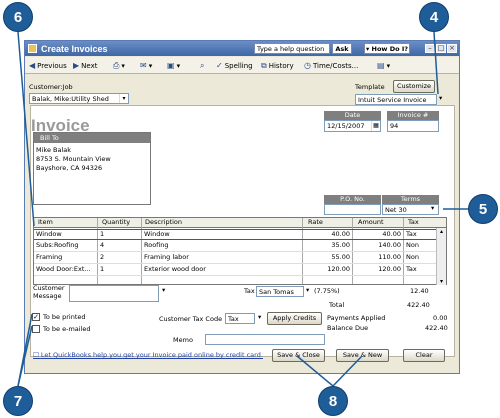 Image resolution: width=500 pixels, height=418 pixels. What do you see at coordinates (64, 317) in the screenshot?
I see `to-be-printed-label: To be printed` at bounding box center [64, 317].